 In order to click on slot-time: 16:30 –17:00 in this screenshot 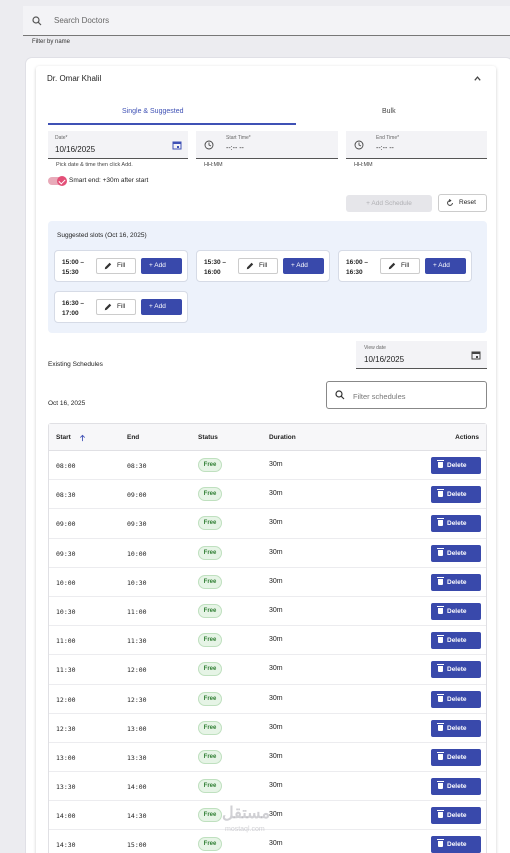, I will do `click(73, 308)`.